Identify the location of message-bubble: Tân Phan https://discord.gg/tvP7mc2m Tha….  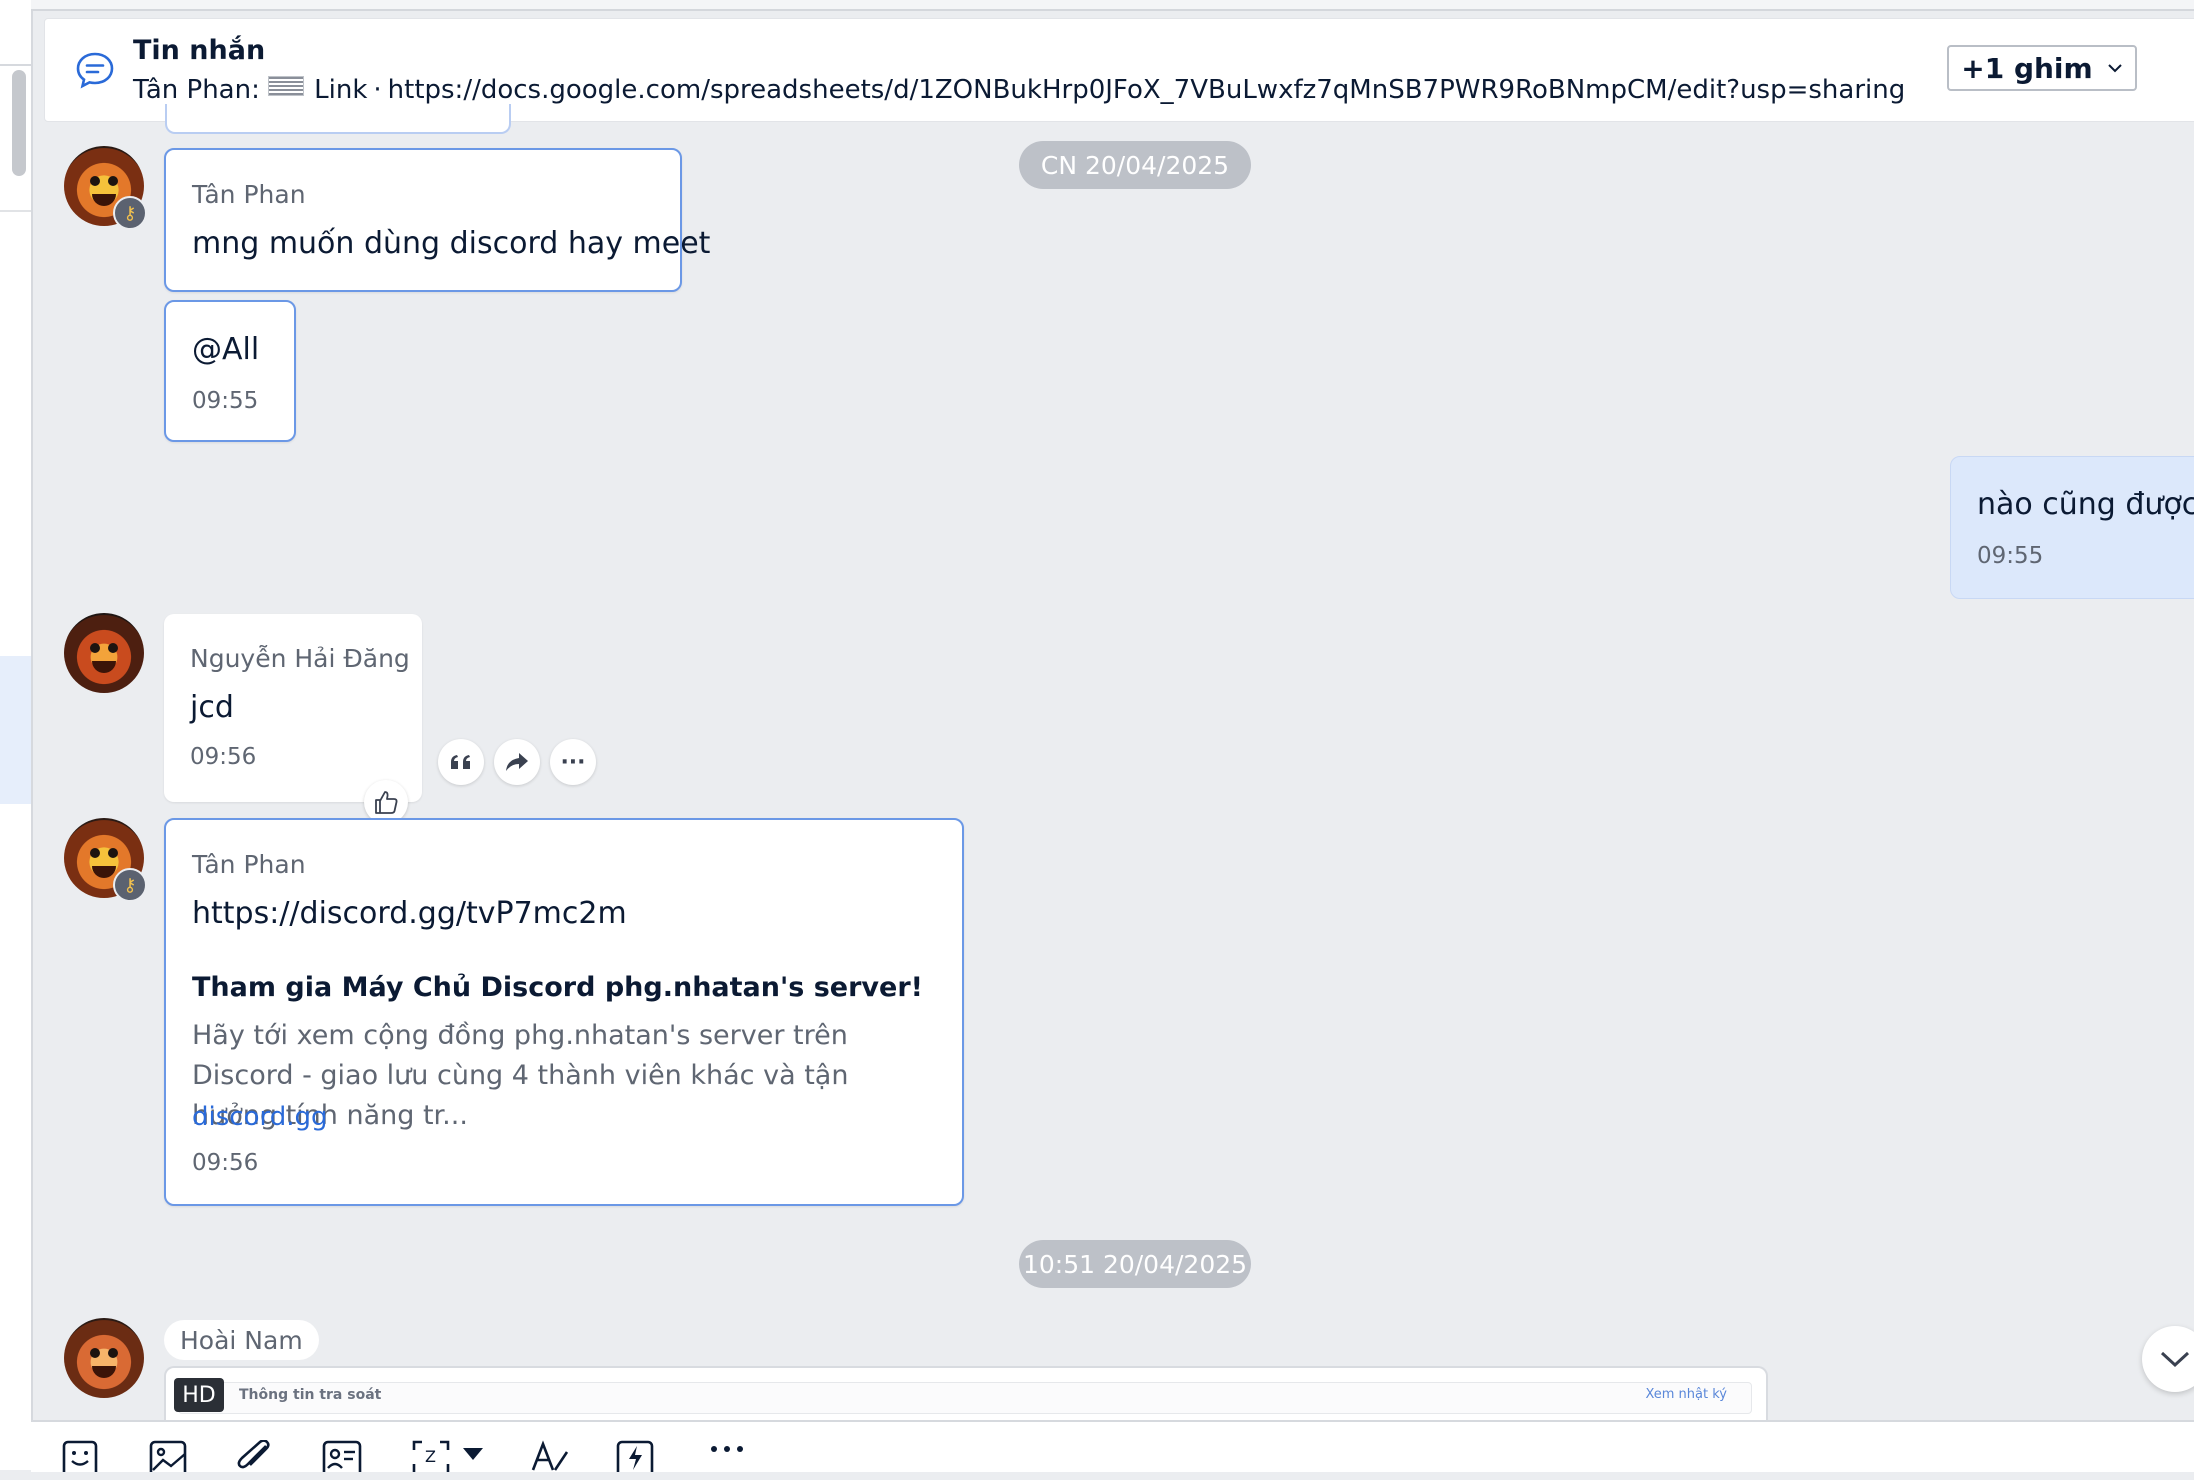
(564, 1012).